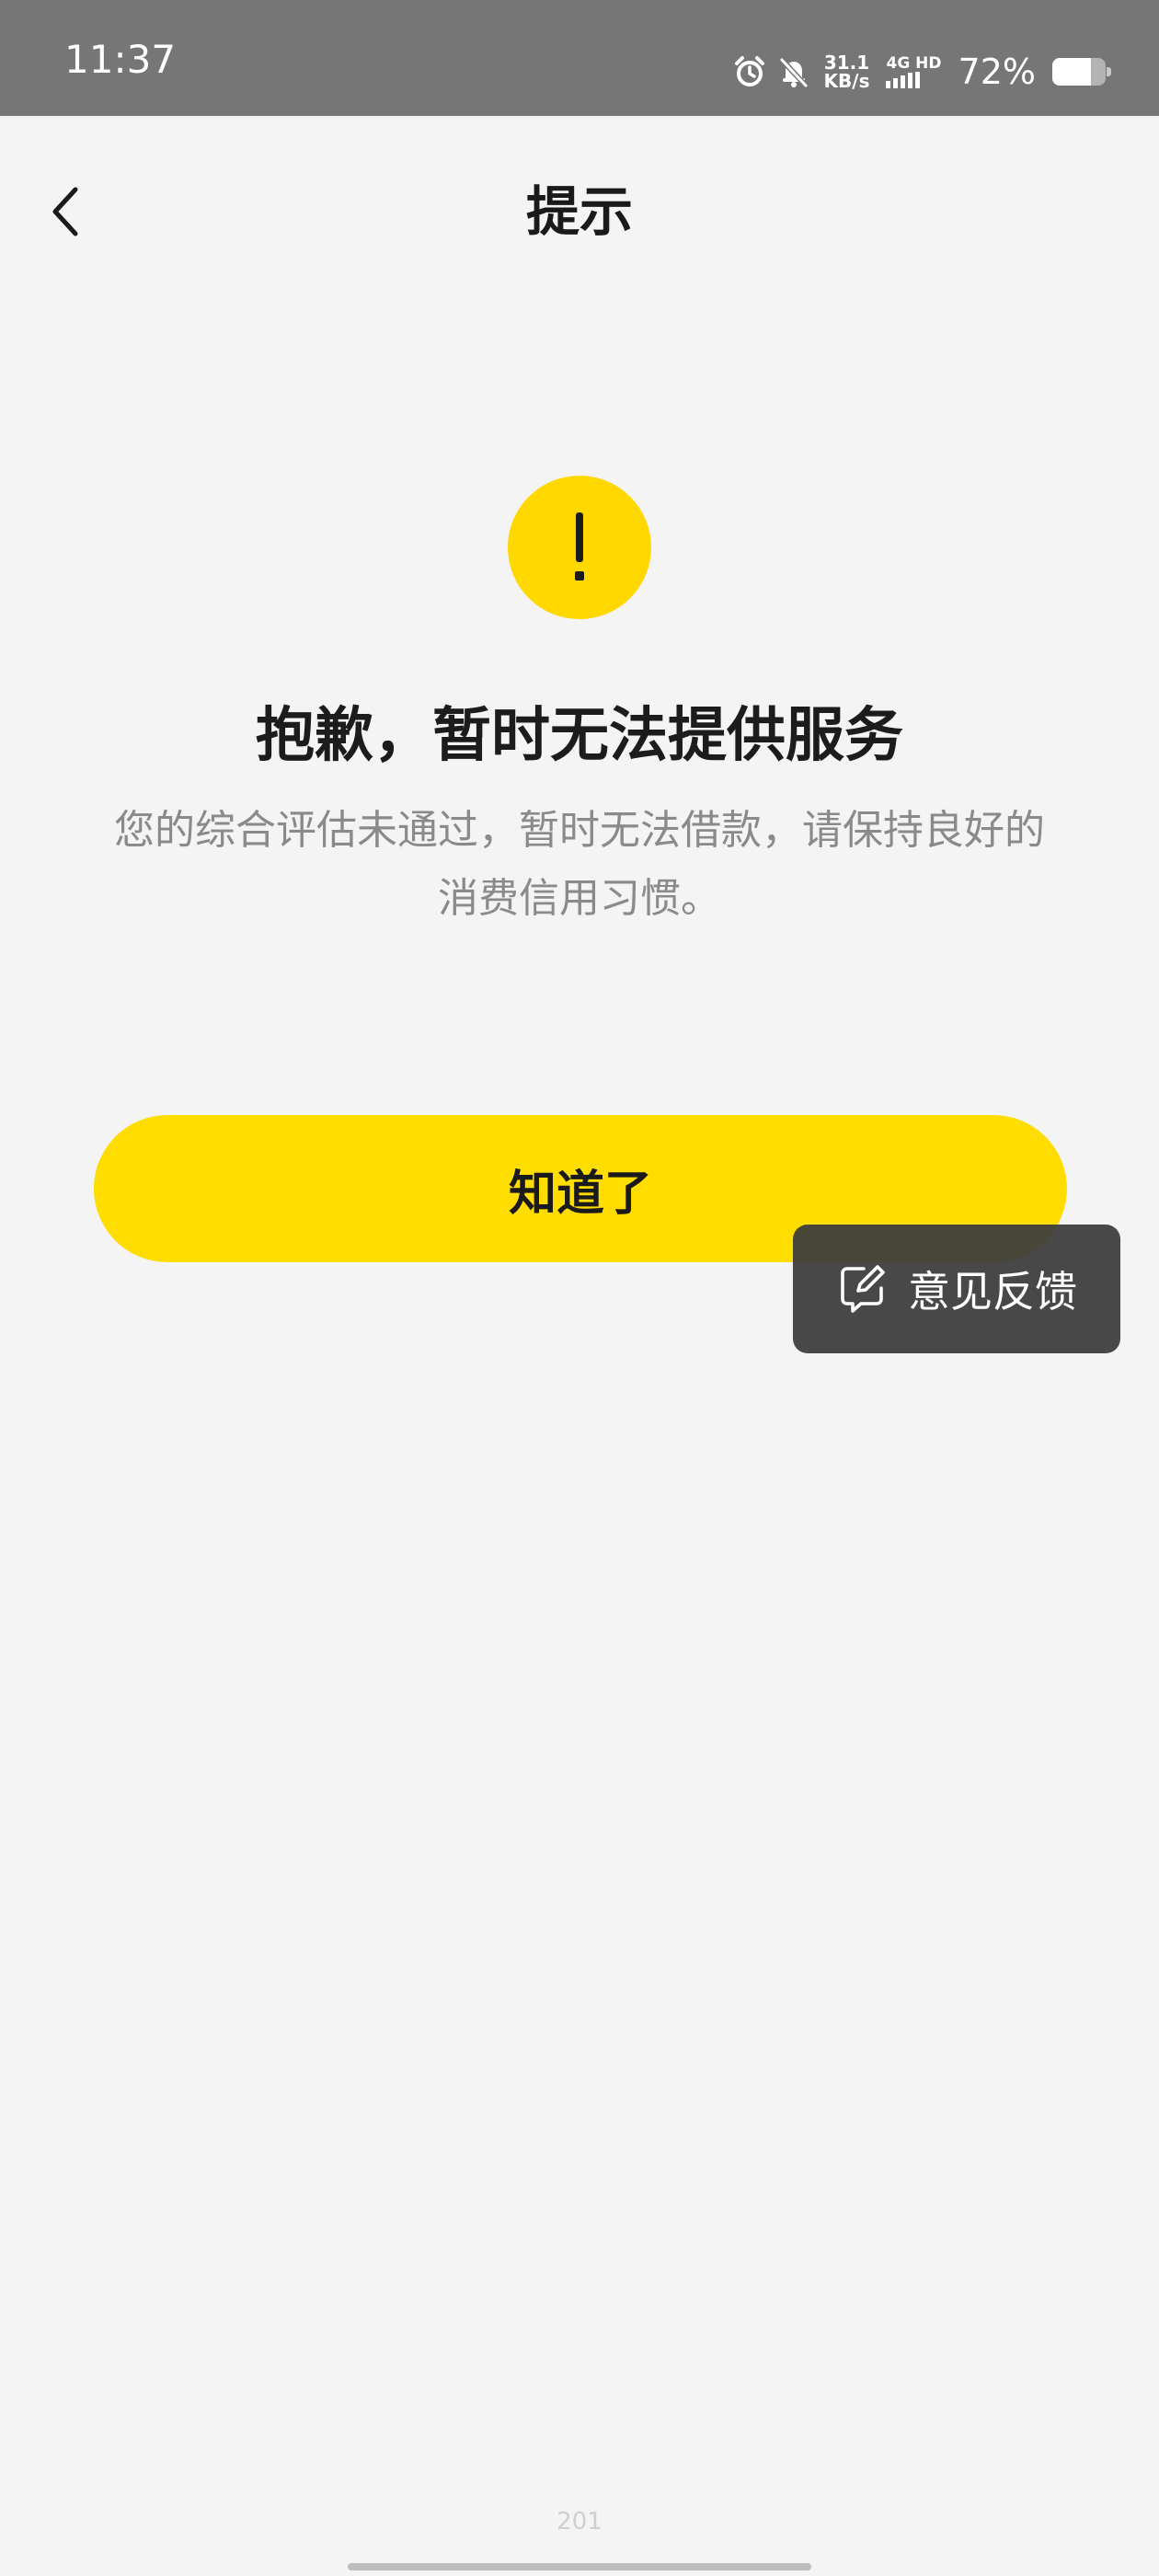 This screenshot has height=2576, width=1159. What do you see at coordinates (992, 1292) in the screenshot?
I see `feedback-label: 意见反馈` at bounding box center [992, 1292].